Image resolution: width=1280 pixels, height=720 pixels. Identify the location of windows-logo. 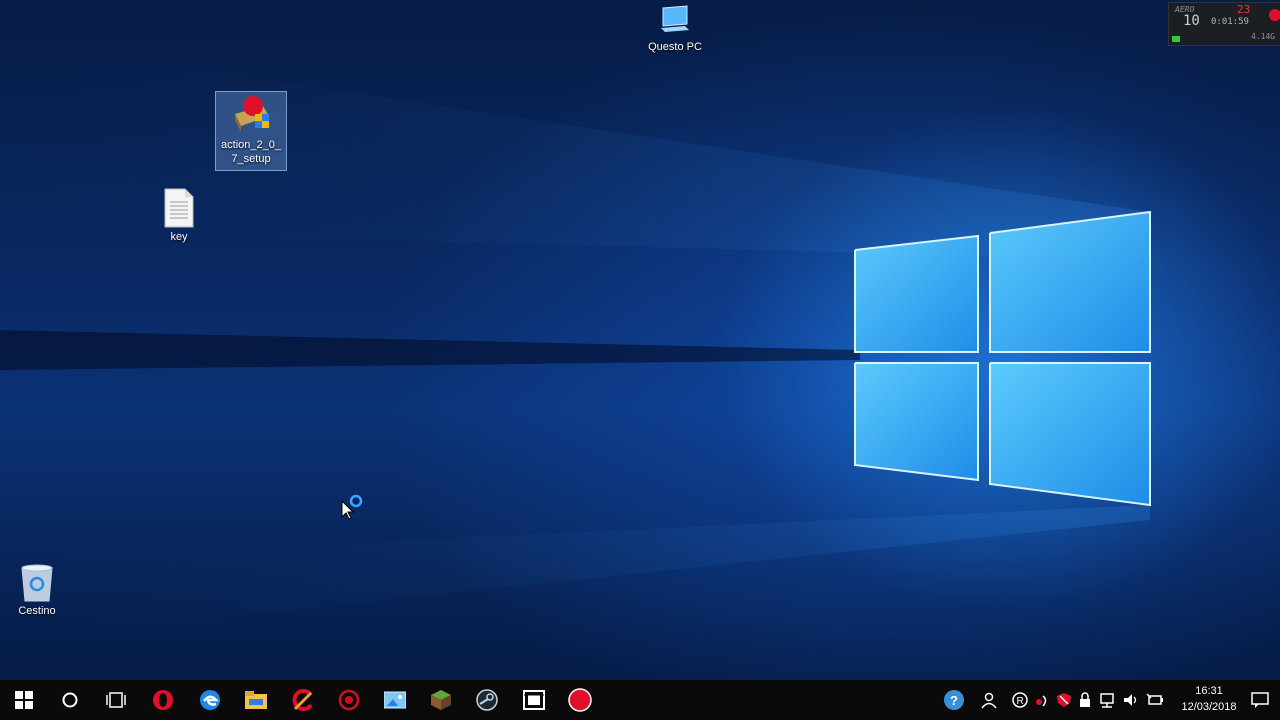
(1002, 358).